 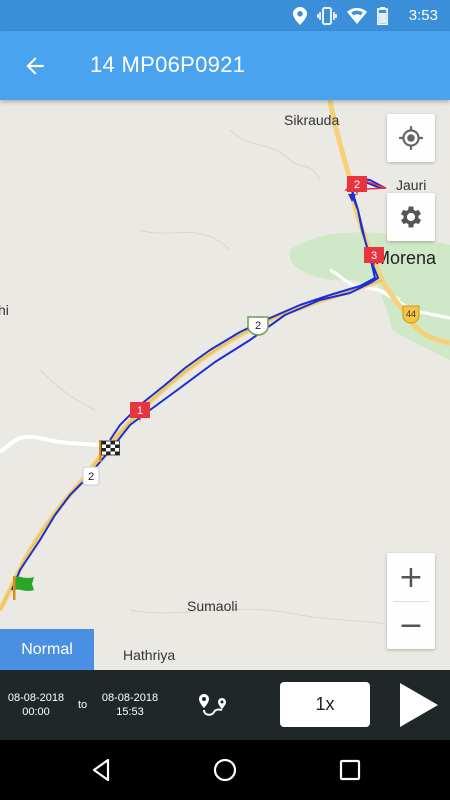 I want to click on battery-icon, so click(x=382, y=16).